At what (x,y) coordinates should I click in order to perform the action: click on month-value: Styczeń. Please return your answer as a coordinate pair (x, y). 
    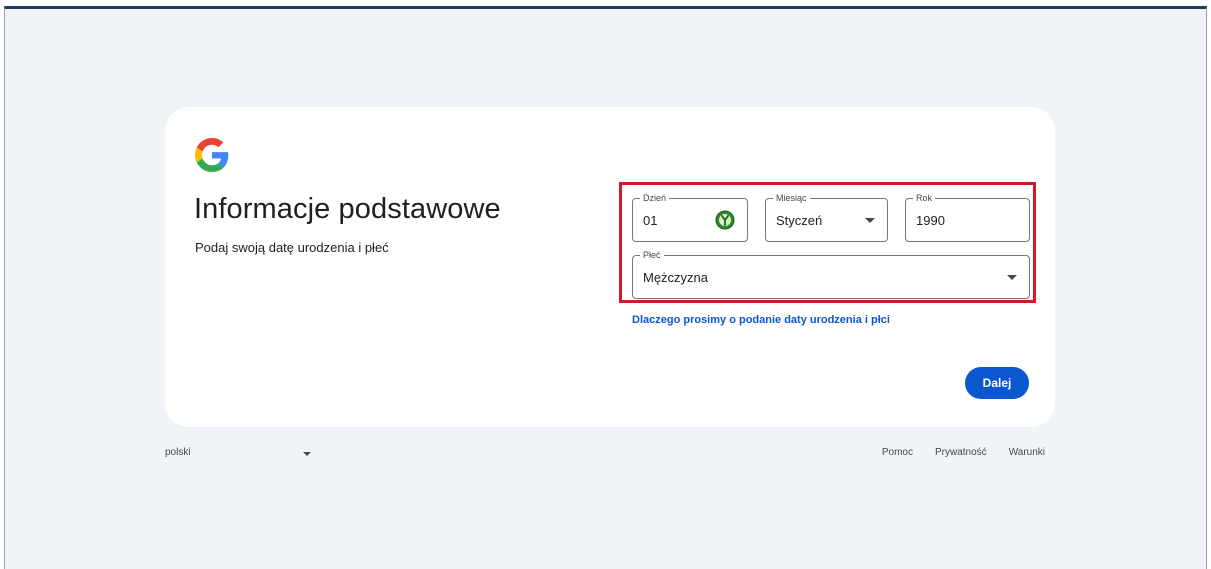
    Looking at the image, I should click on (799, 220).